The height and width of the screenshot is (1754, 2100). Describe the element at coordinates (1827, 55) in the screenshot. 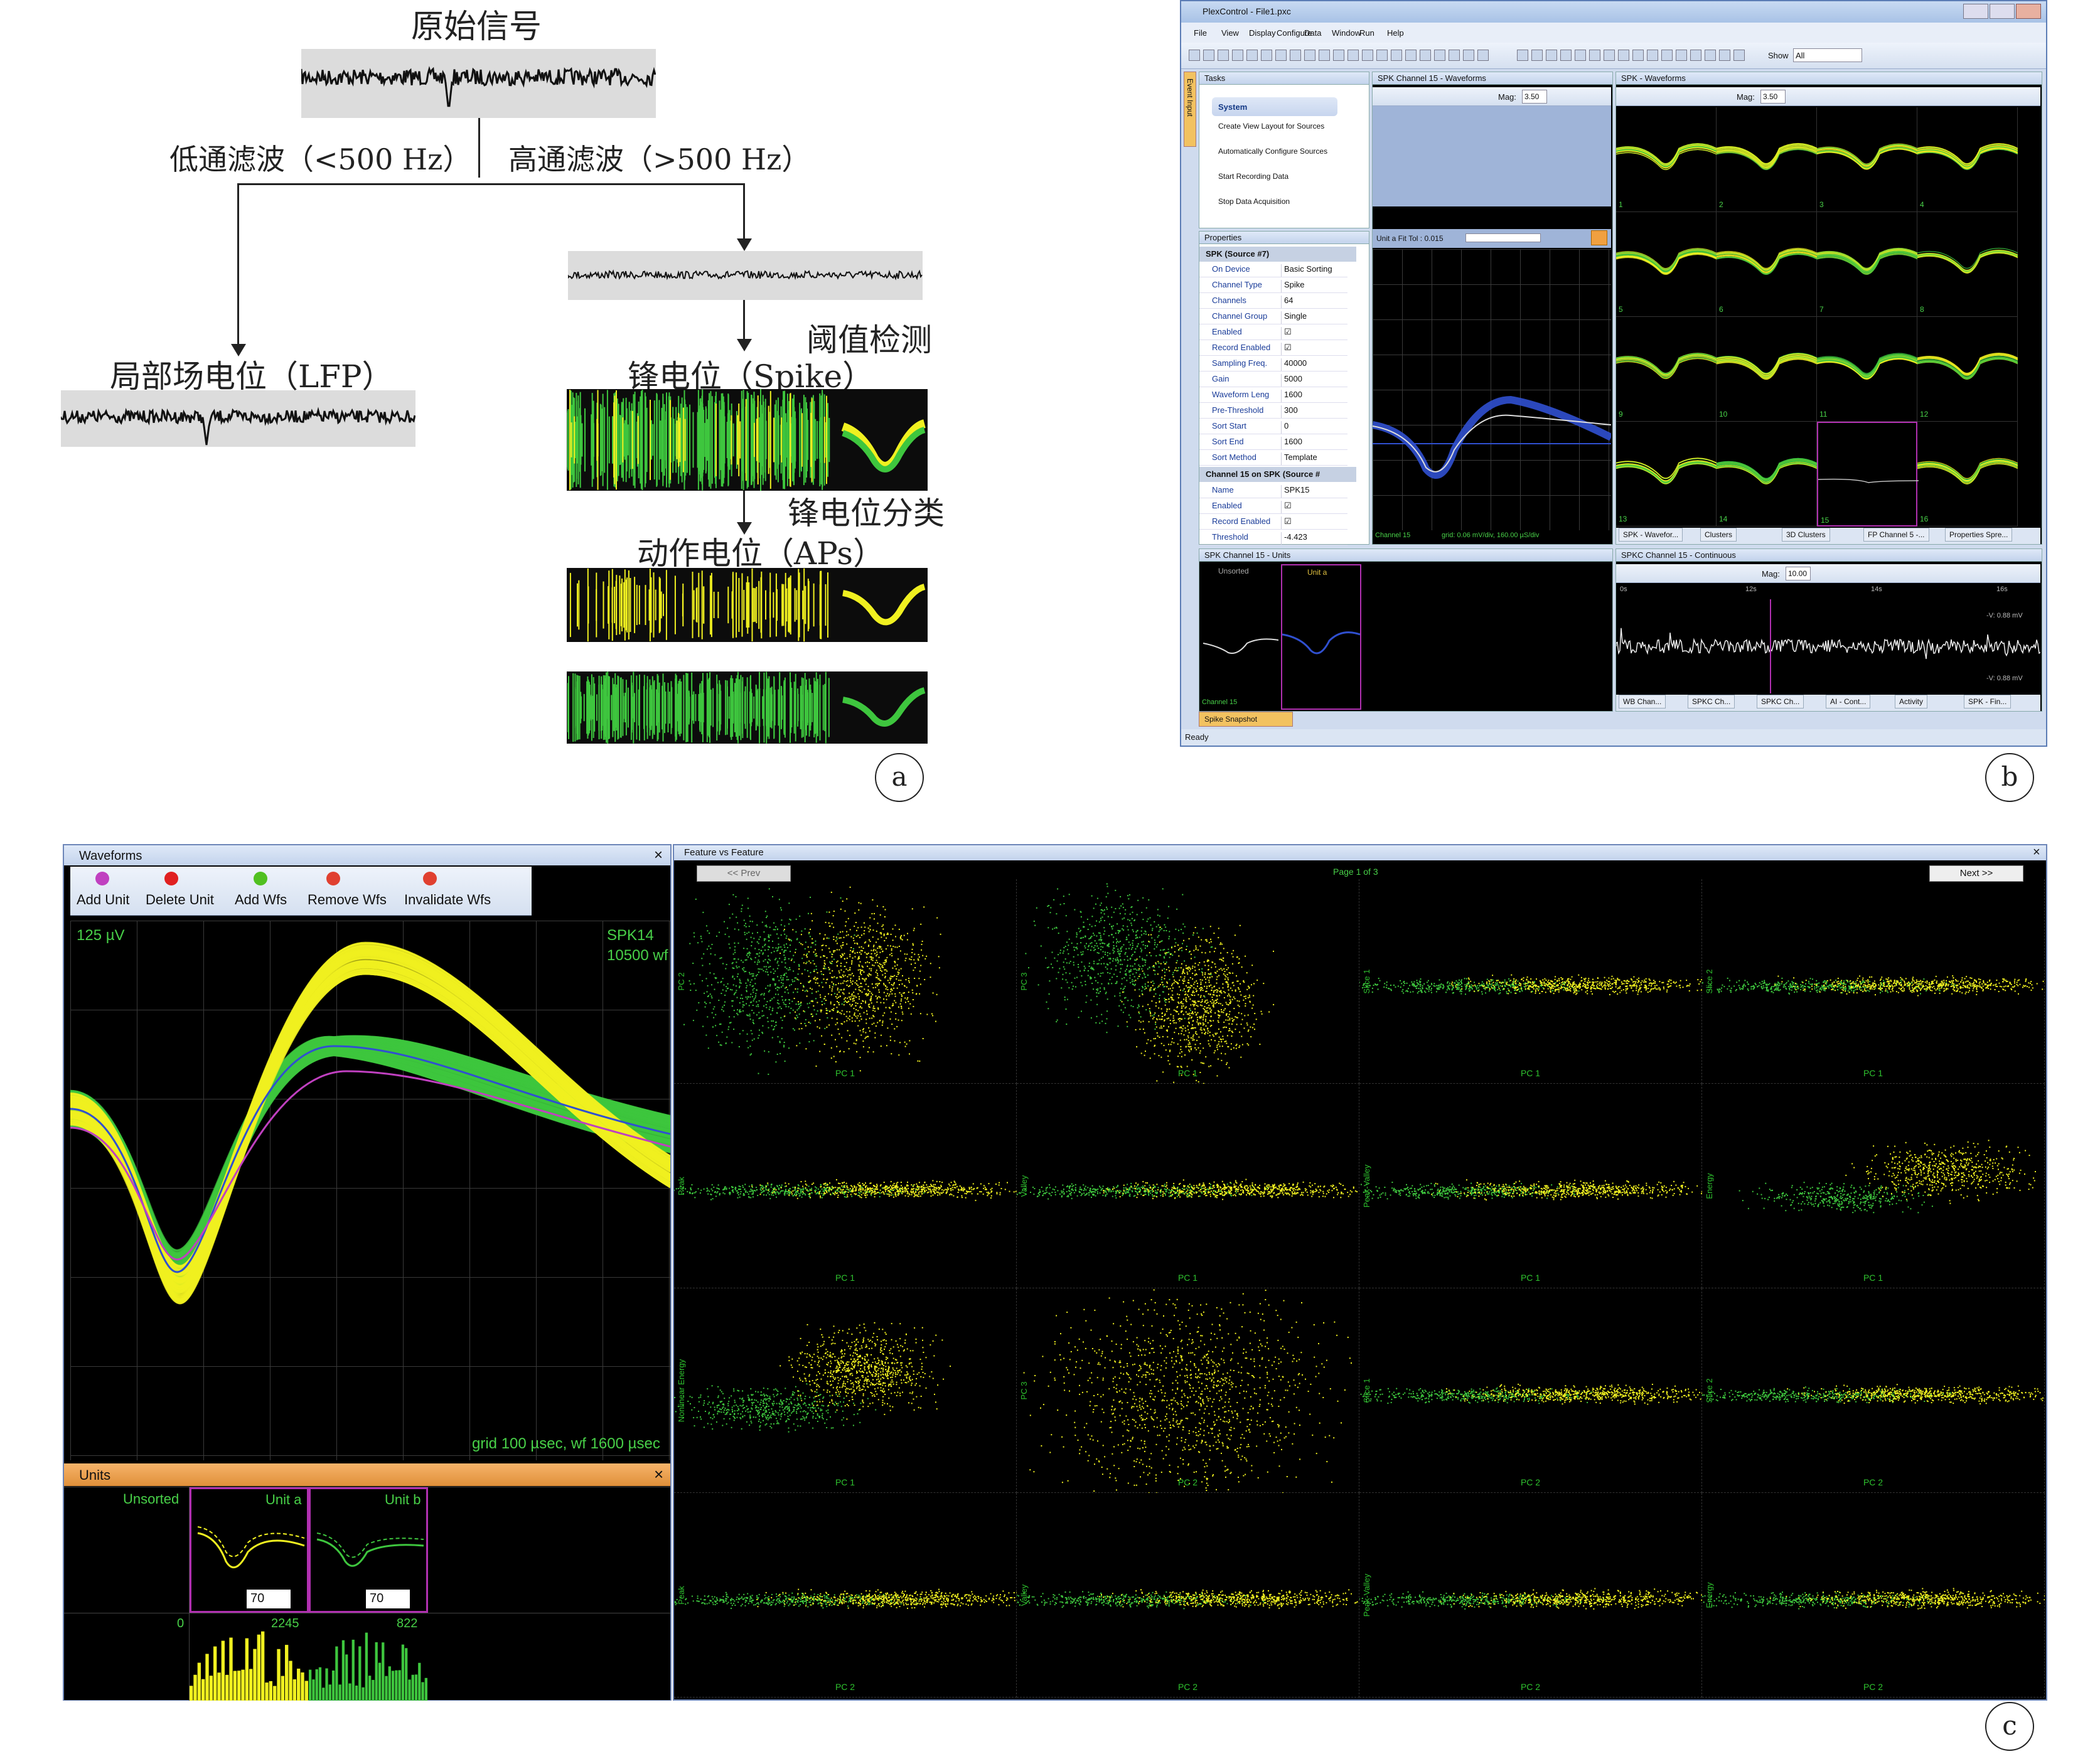

I see `show-select: All` at that location.